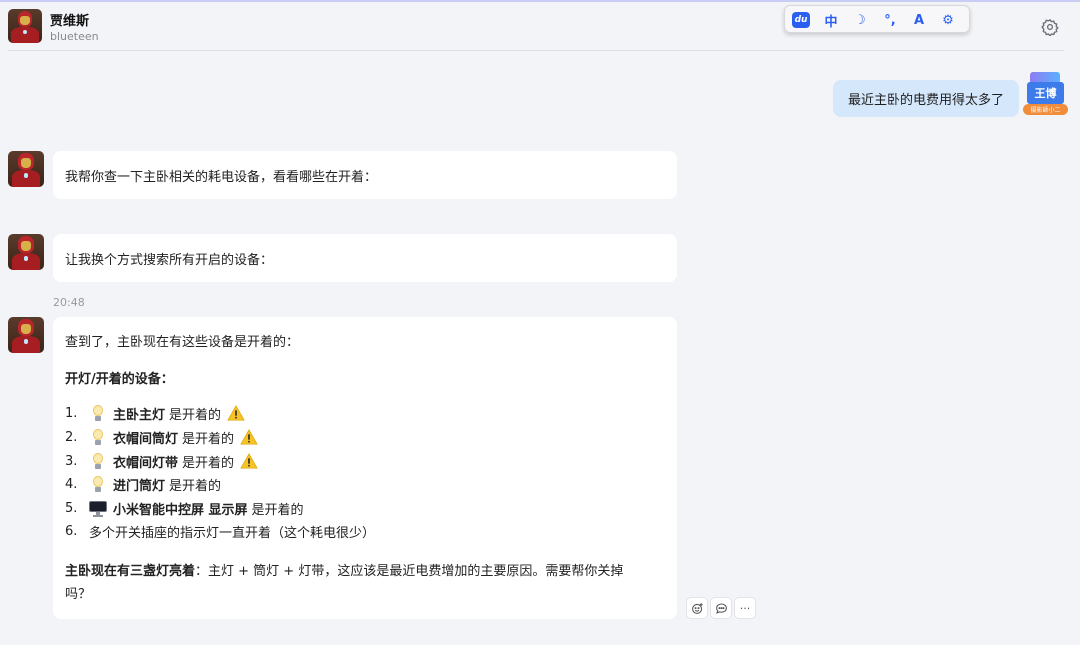  Describe the element at coordinates (71, 413) in the screenshot. I see `list-number: 1.` at that location.